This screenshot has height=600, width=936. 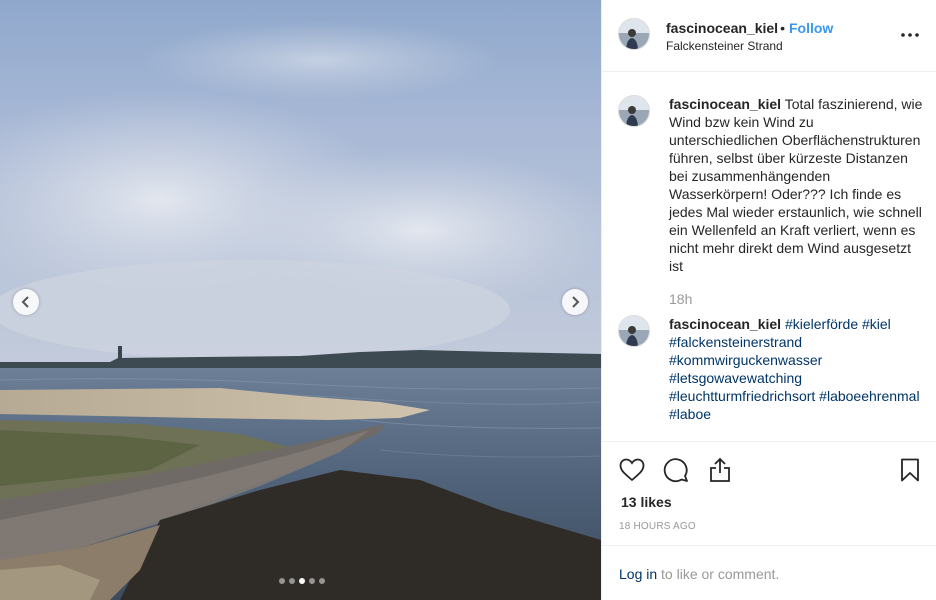 I want to click on hashtag-link: #laboe, so click(x=690, y=414).